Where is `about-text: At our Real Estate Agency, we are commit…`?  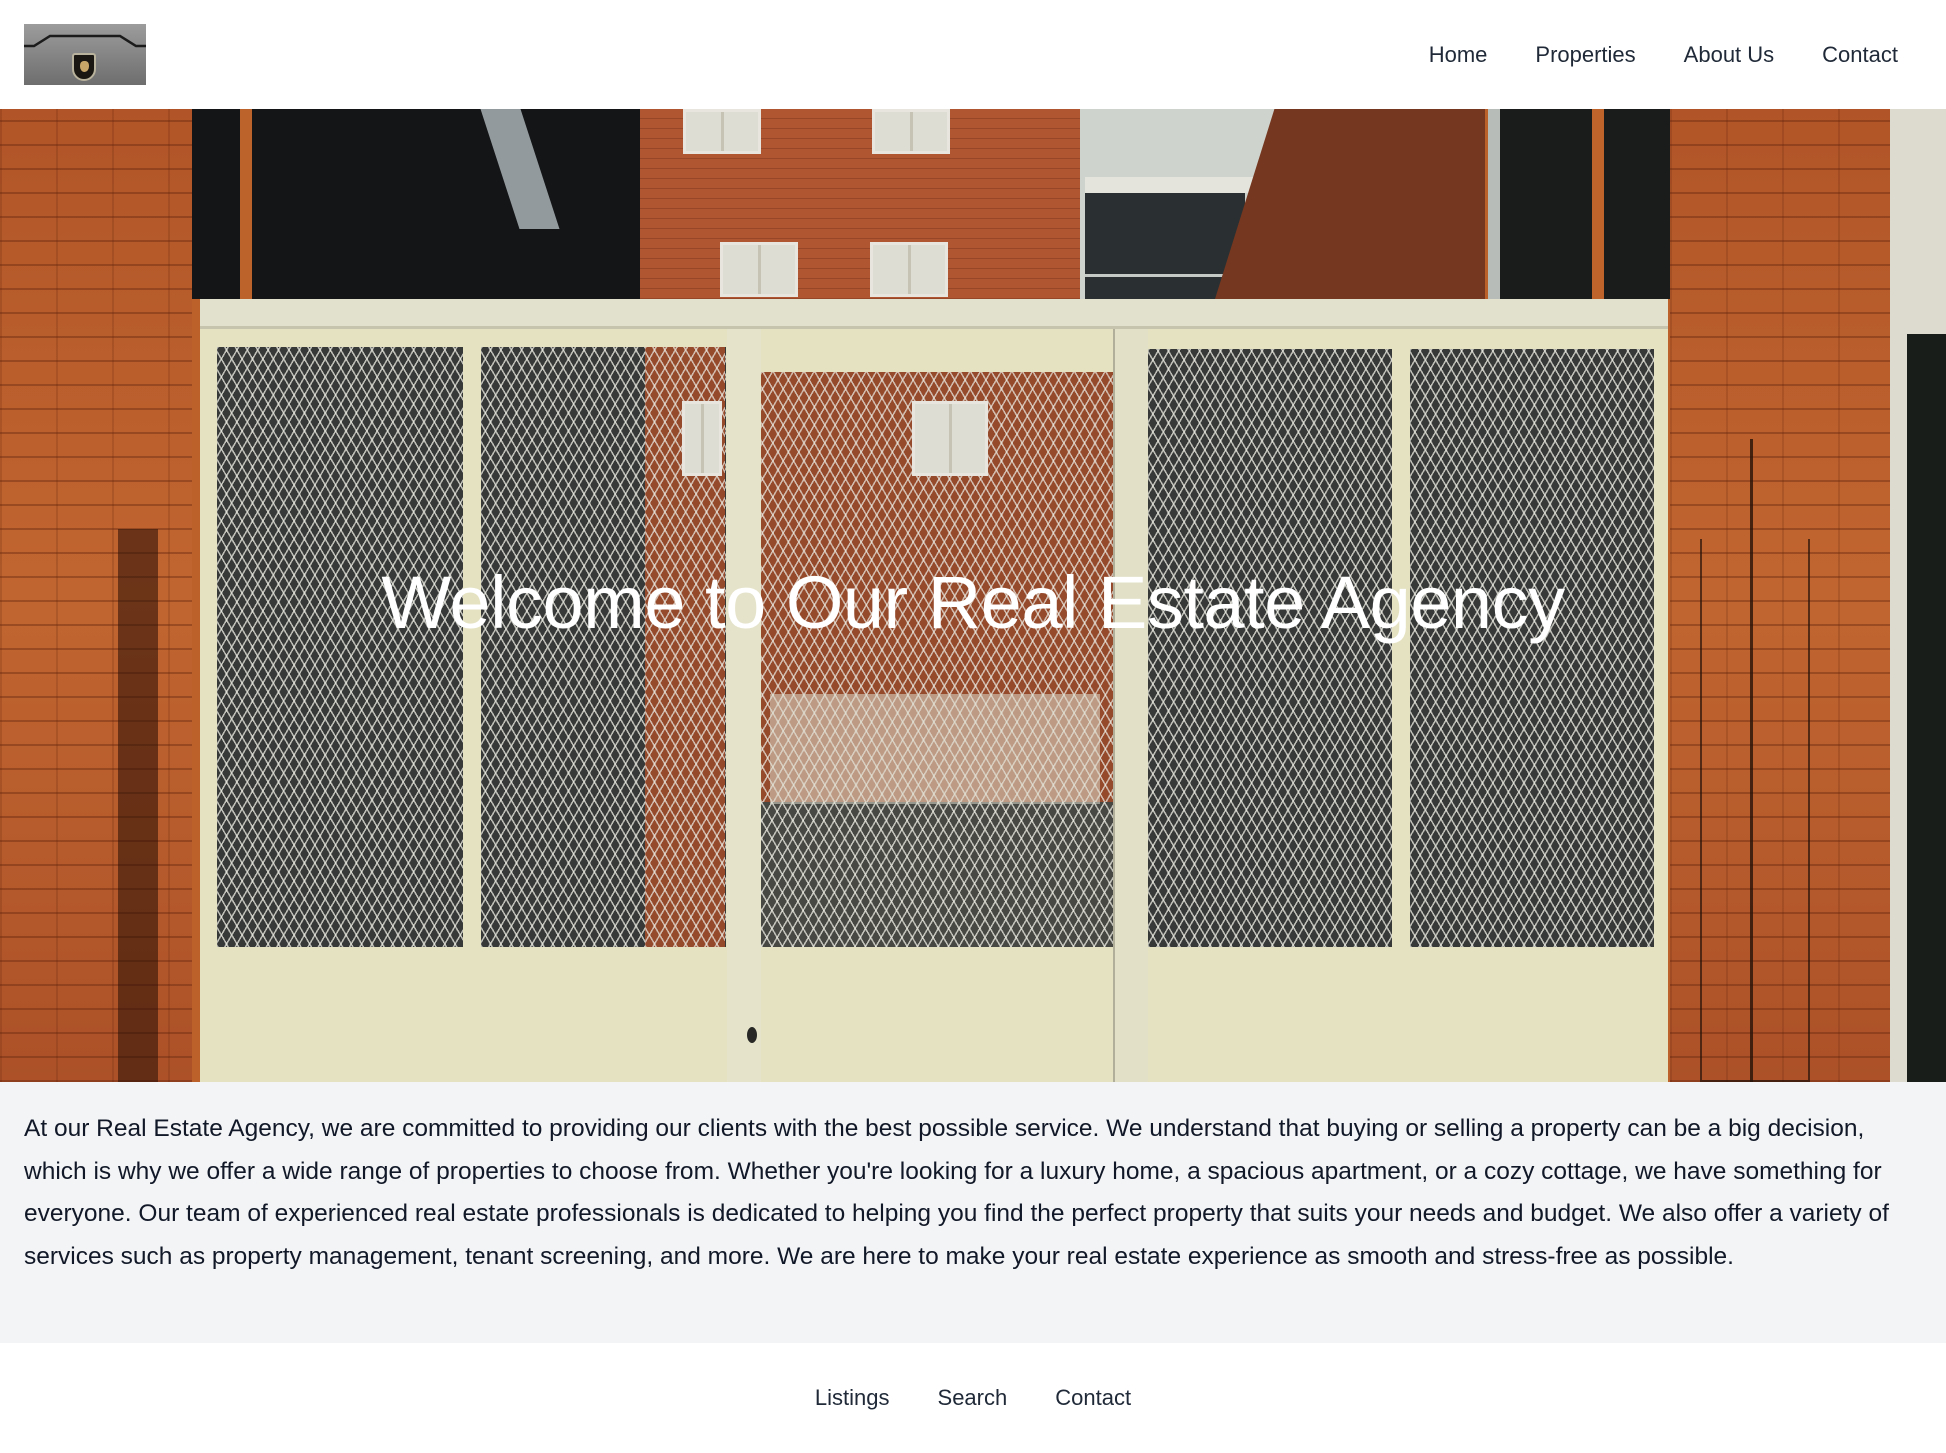
about-text: At our Real Estate Agency, we are commit… is located at coordinates (956, 1192).